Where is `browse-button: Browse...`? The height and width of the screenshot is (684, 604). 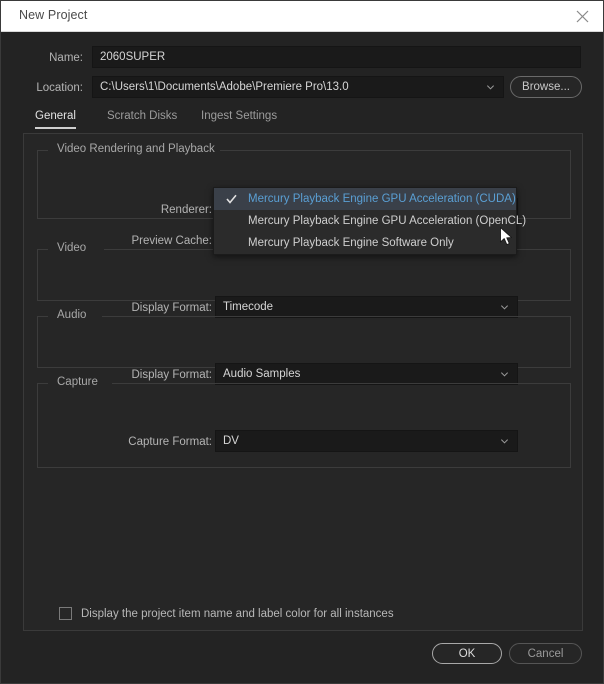
browse-button: Browse... is located at coordinates (546, 87).